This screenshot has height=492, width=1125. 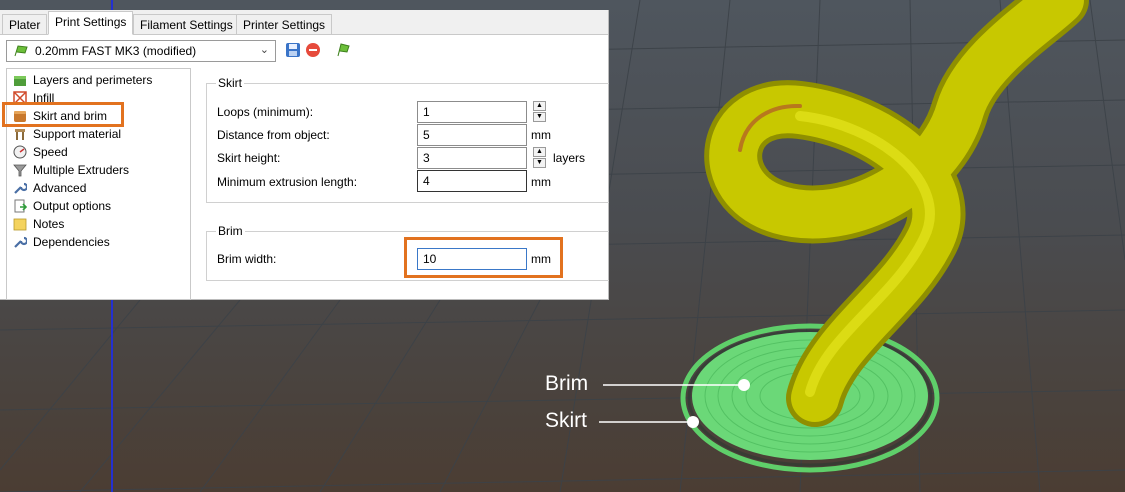 What do you see at coordinates (541, 182) in the screenshot?
I see `min-extrusion-unit: mm` at bounding box center [541, 182].